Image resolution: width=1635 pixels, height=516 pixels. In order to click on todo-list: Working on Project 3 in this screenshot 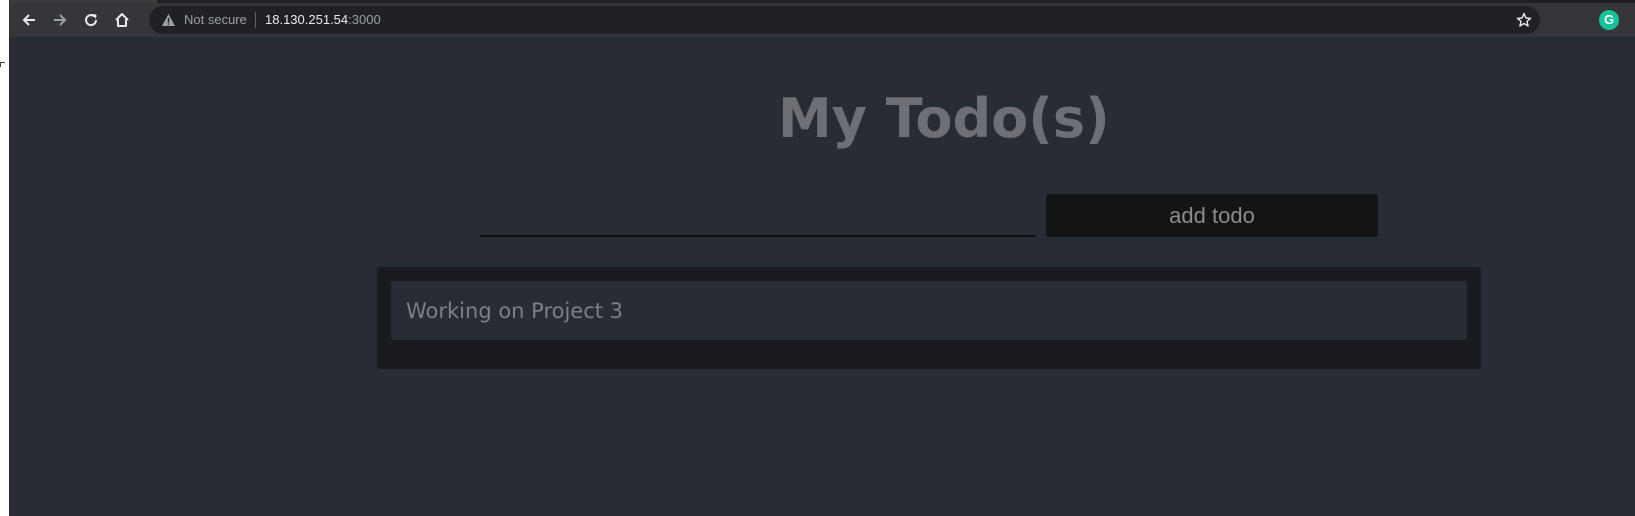, I will do `click(929, 318)`.